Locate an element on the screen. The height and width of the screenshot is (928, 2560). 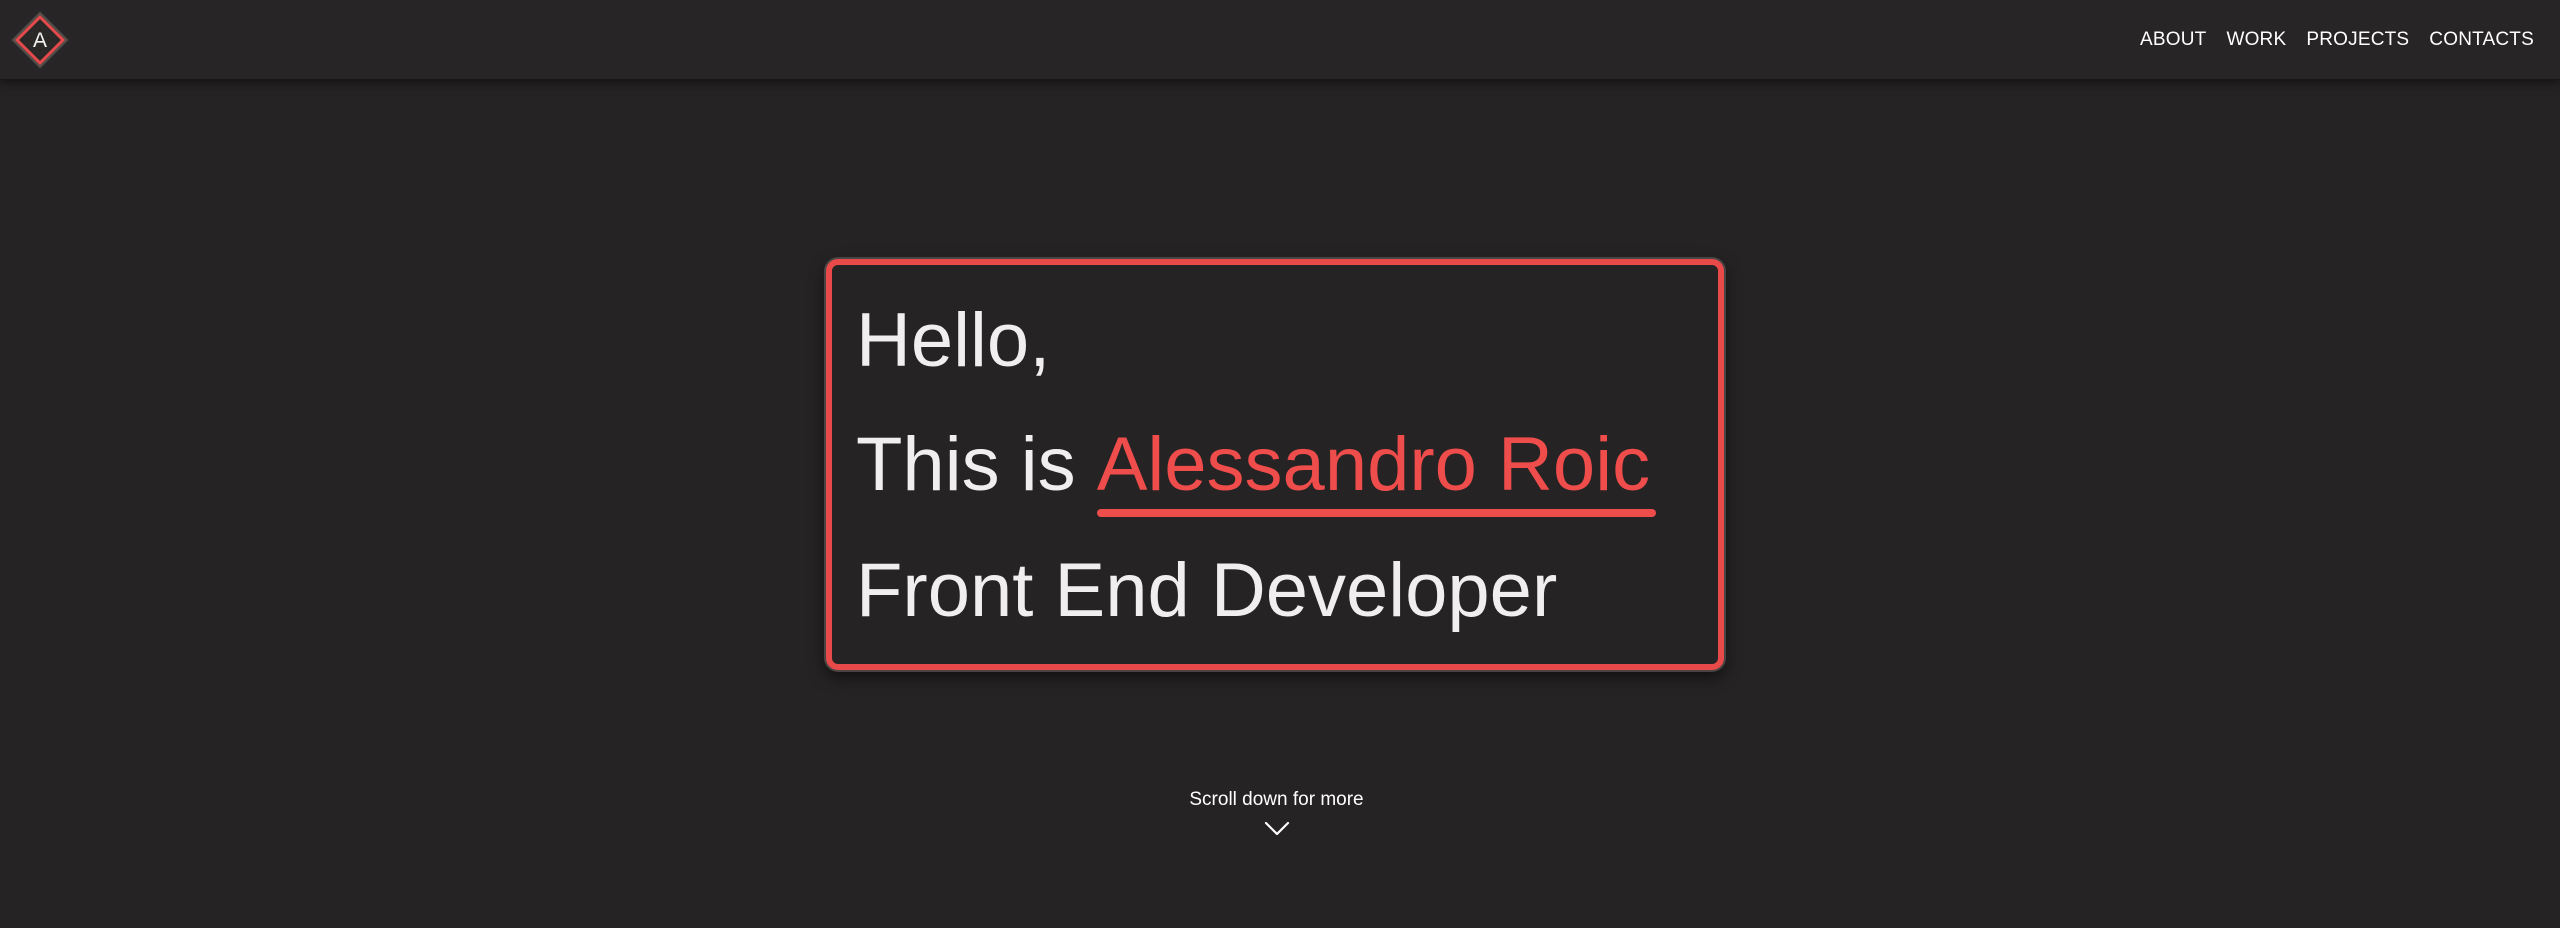
hero-name: Alessandro Roic is located at coordinates (1376, 472).